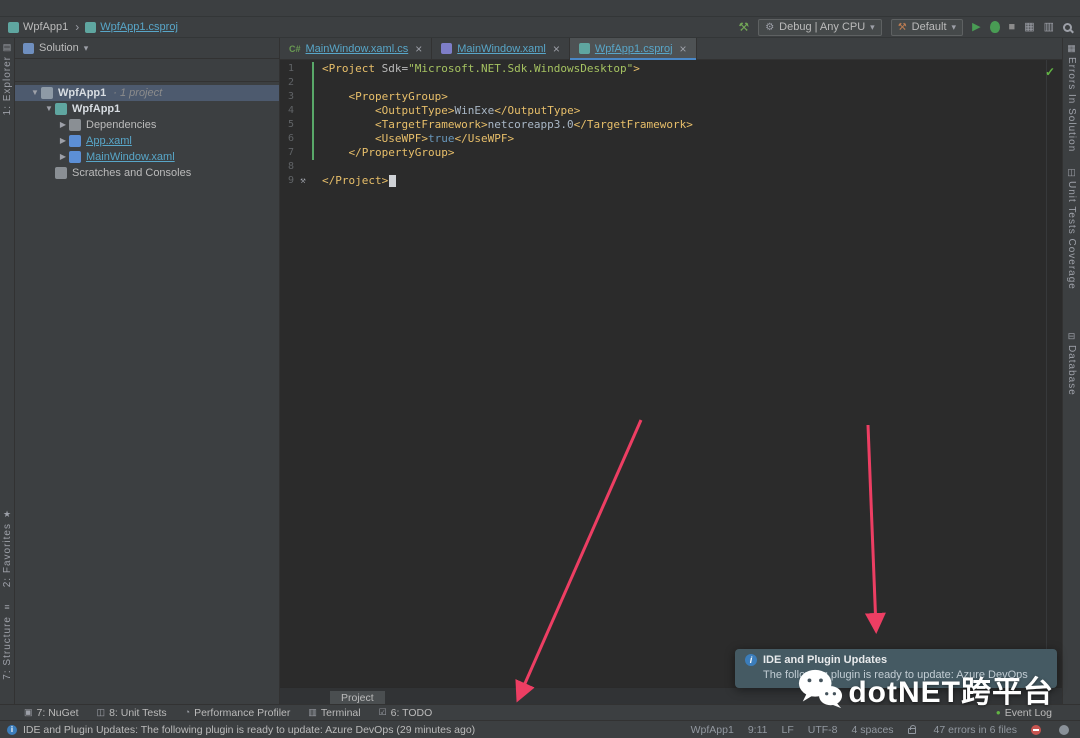  I want to click on breadcrumb-item: WpfApp1 ›, so click(45, 27).